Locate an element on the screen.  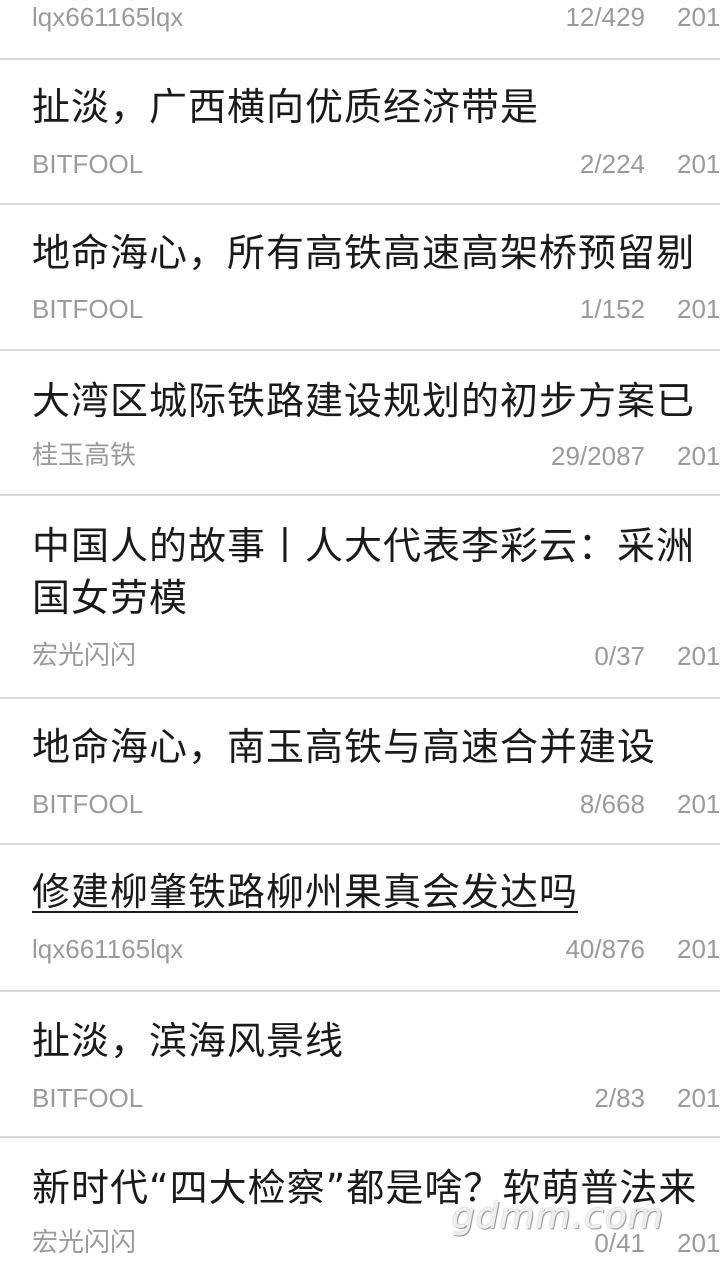
post-title-line-2: 国女劳模 is located at coordinates (376, 598).